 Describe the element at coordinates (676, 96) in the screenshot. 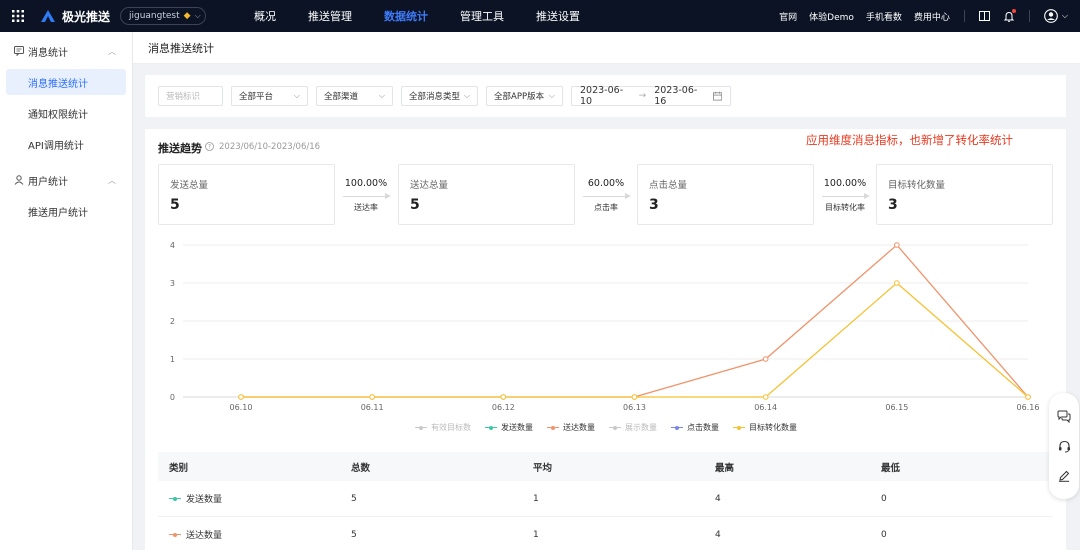

I see `date-end: 2023-06-16` at that location.